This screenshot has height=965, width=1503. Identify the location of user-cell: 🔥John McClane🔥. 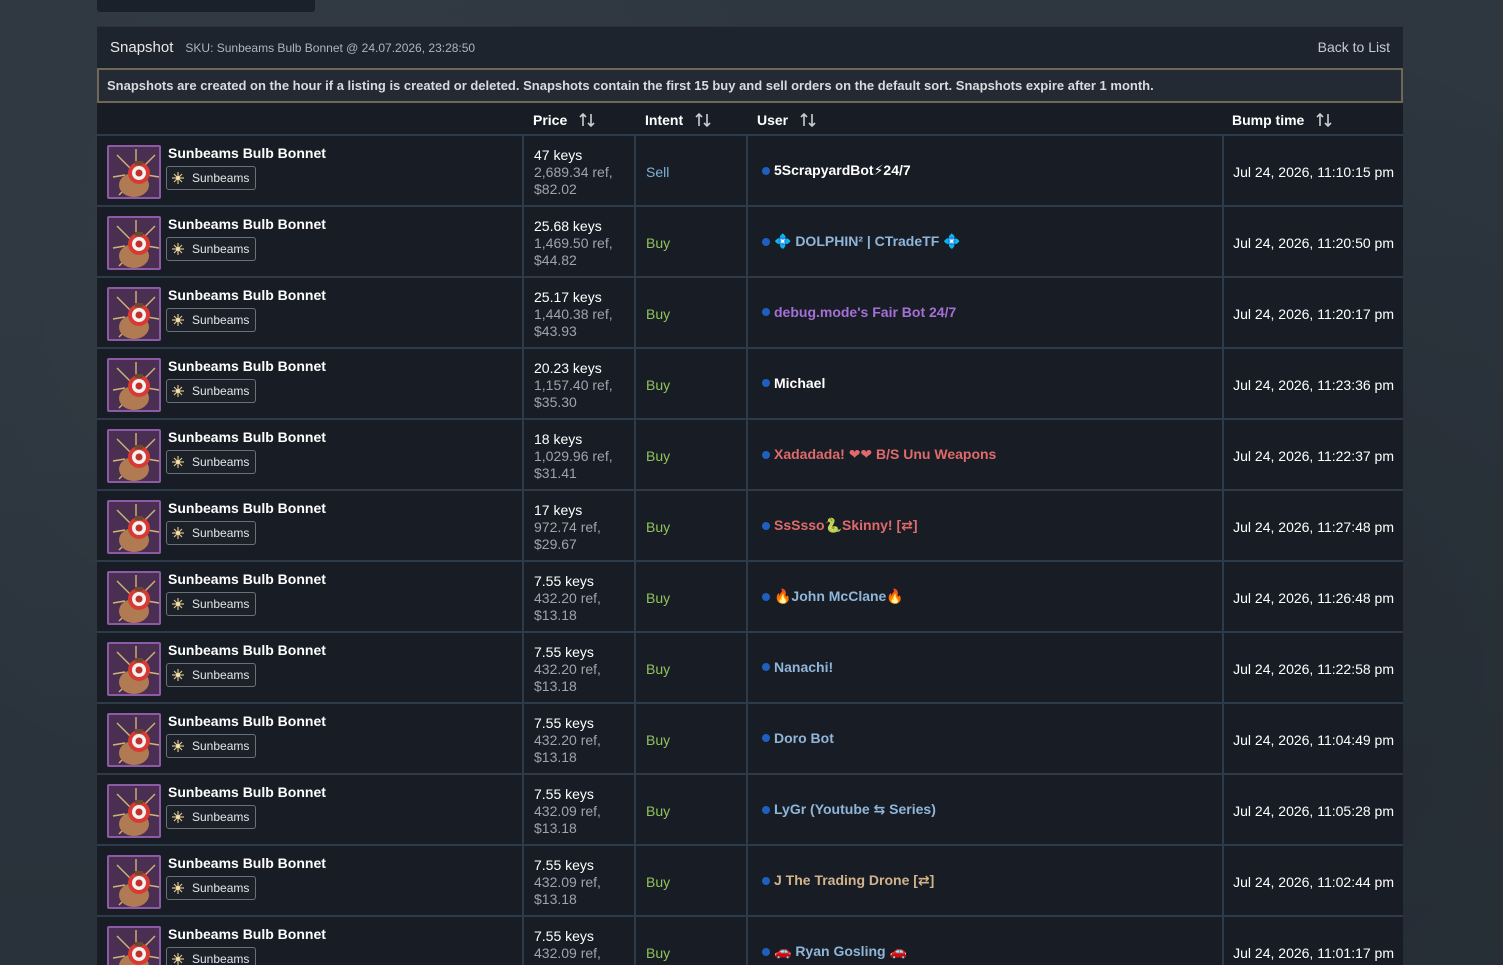
(987, 596).